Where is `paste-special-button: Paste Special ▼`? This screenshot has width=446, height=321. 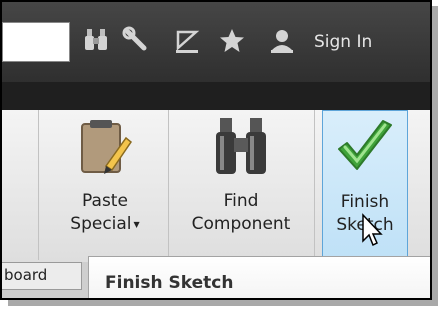 paste-special-button: Paste Special ▼ is located at coordinates (105, 185).